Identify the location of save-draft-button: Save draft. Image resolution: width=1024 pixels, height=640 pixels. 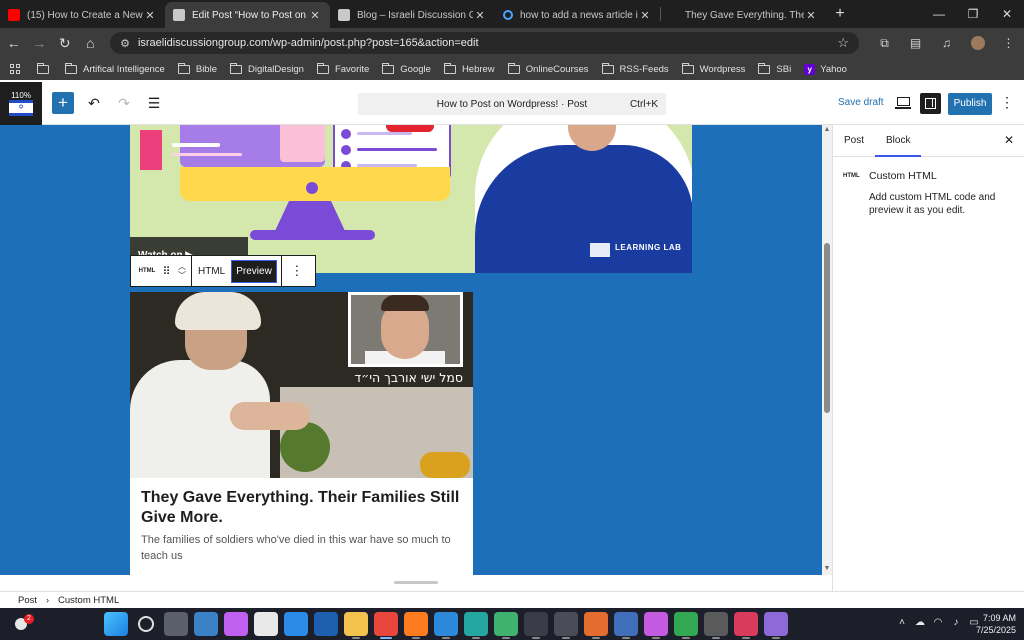
(861, 102).